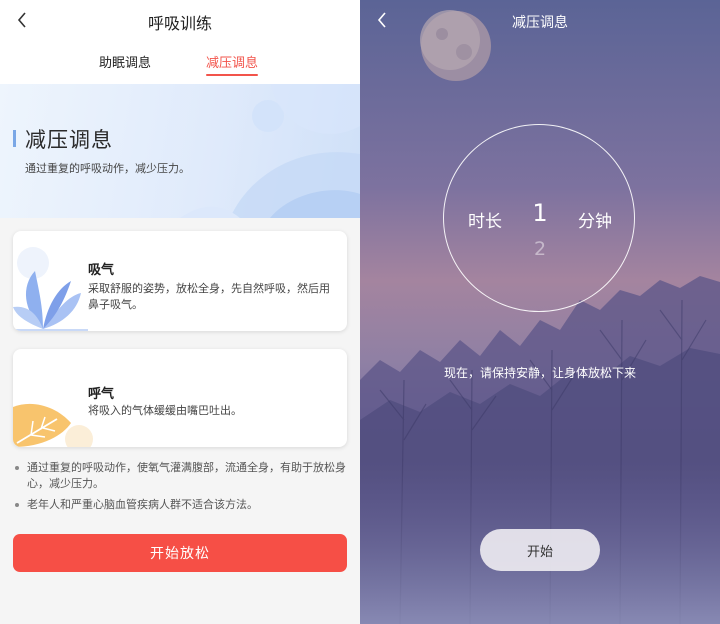  I want to click on note-text: 老年人和严重心脑血管疾病人群不适合该方法。, so click(142, 504).